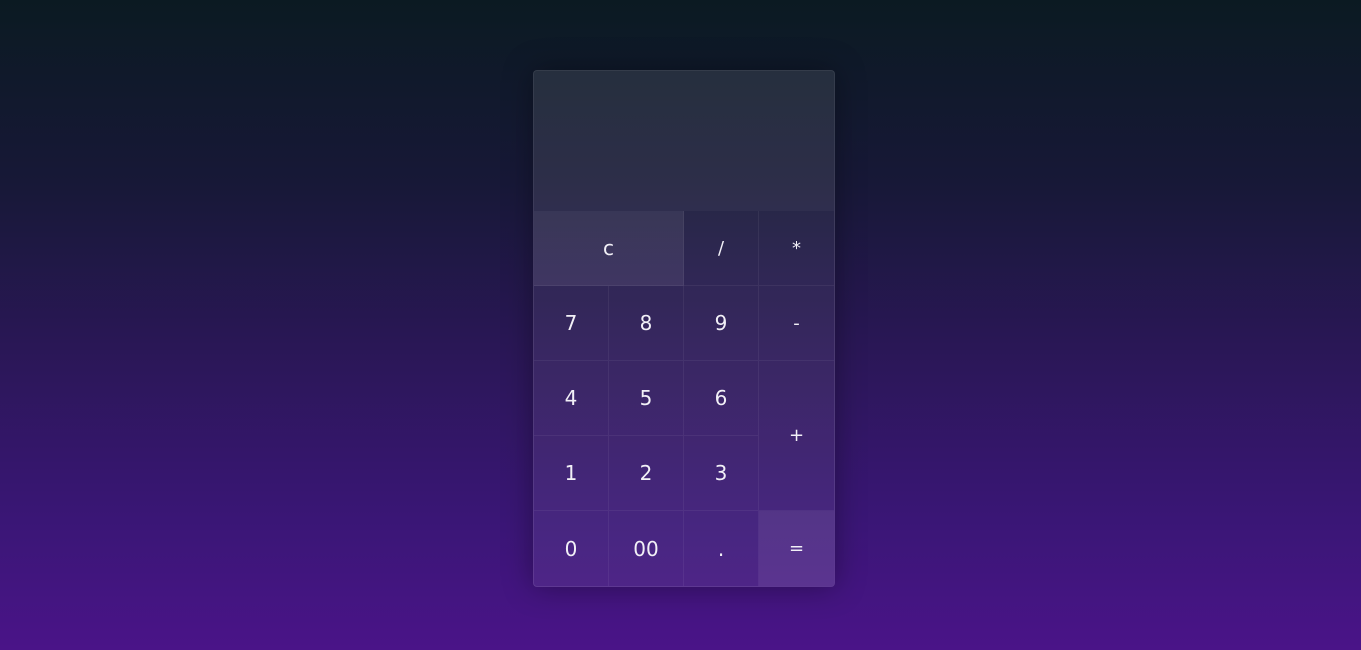 Image resolution: width=1361 pixels, height=650 pixels. I want to click on keypad: c / * 7 8 9 - 4 5 6 + 1 2 3 0 00 . =, so click(684, 398).